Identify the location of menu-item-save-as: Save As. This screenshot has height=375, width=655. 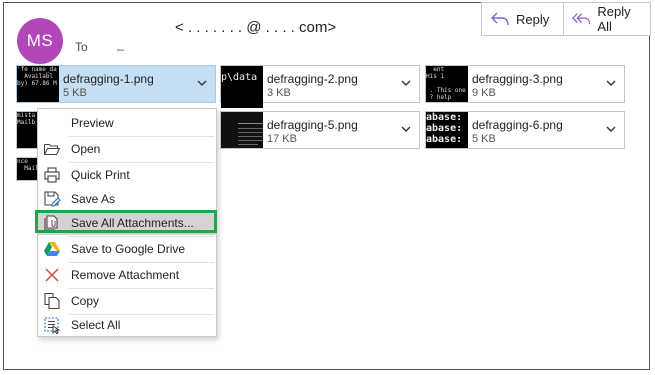
(127, 199).